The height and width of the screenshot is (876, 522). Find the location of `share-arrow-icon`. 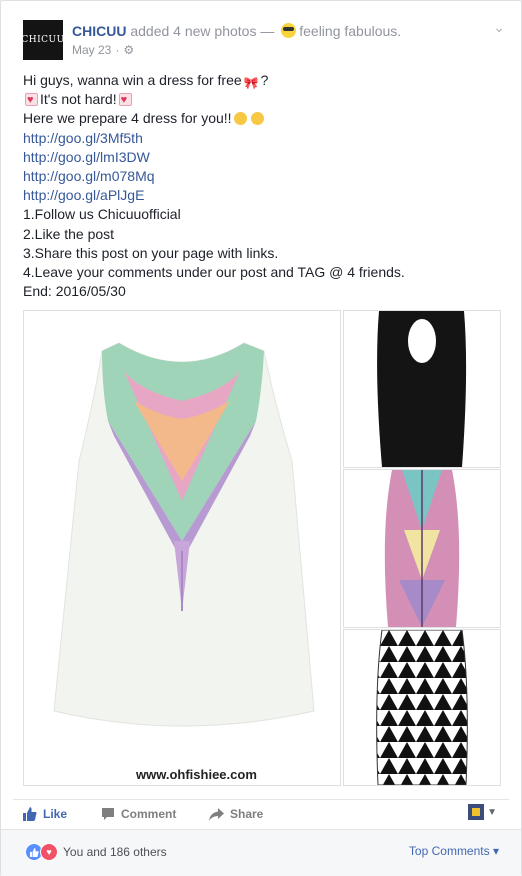

share-arrow-icon is located at coordinates (216, 814).